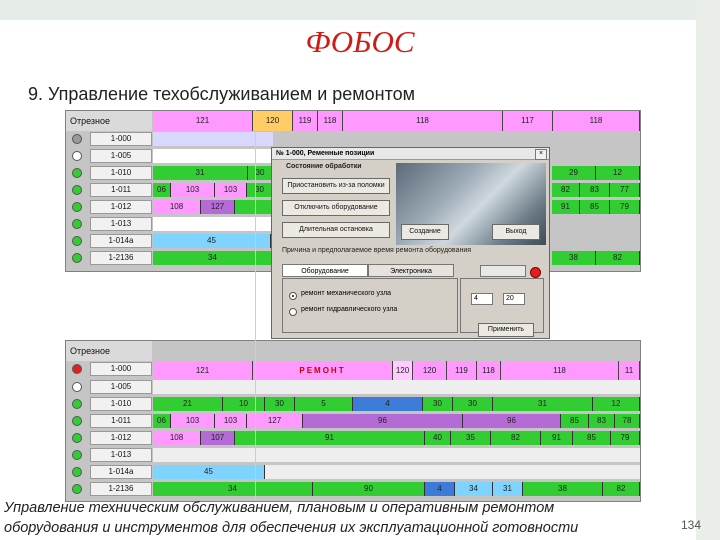 The width and height of the screenshot is (720, 540). Describe the element at coordinates (121, 241) in the screenshot. I see `equipment-name: 1-014а` at that location.